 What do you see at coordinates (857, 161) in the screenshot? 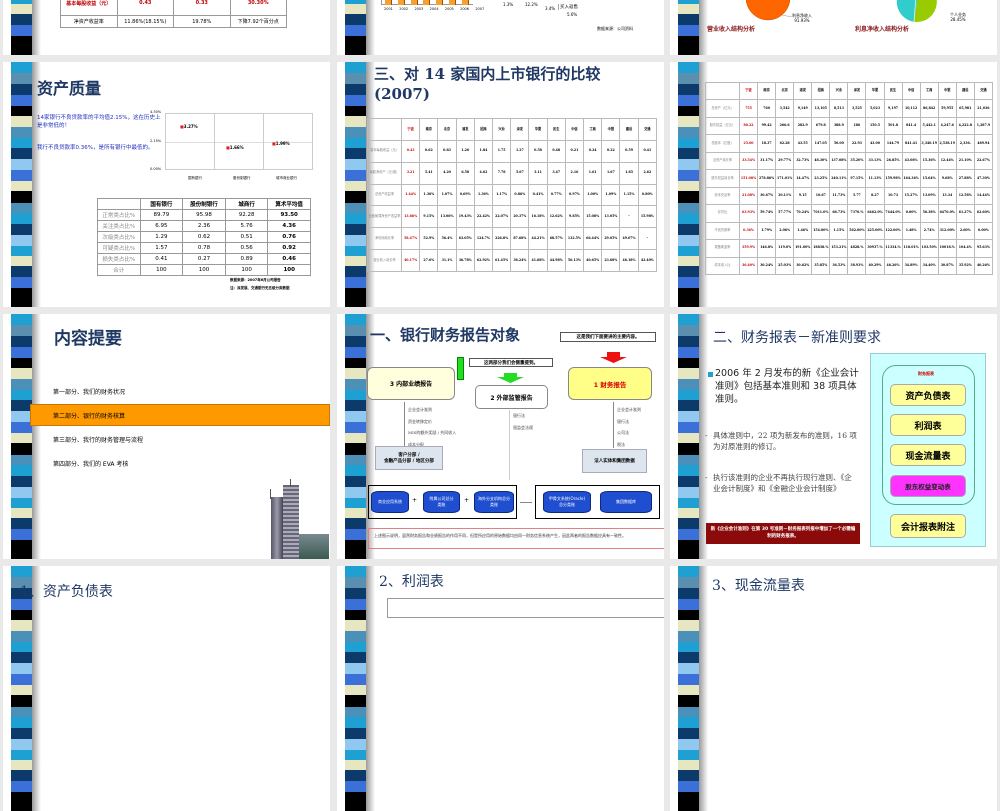
I see `table-cell: 35.20%` at bounding box center [857, 161].